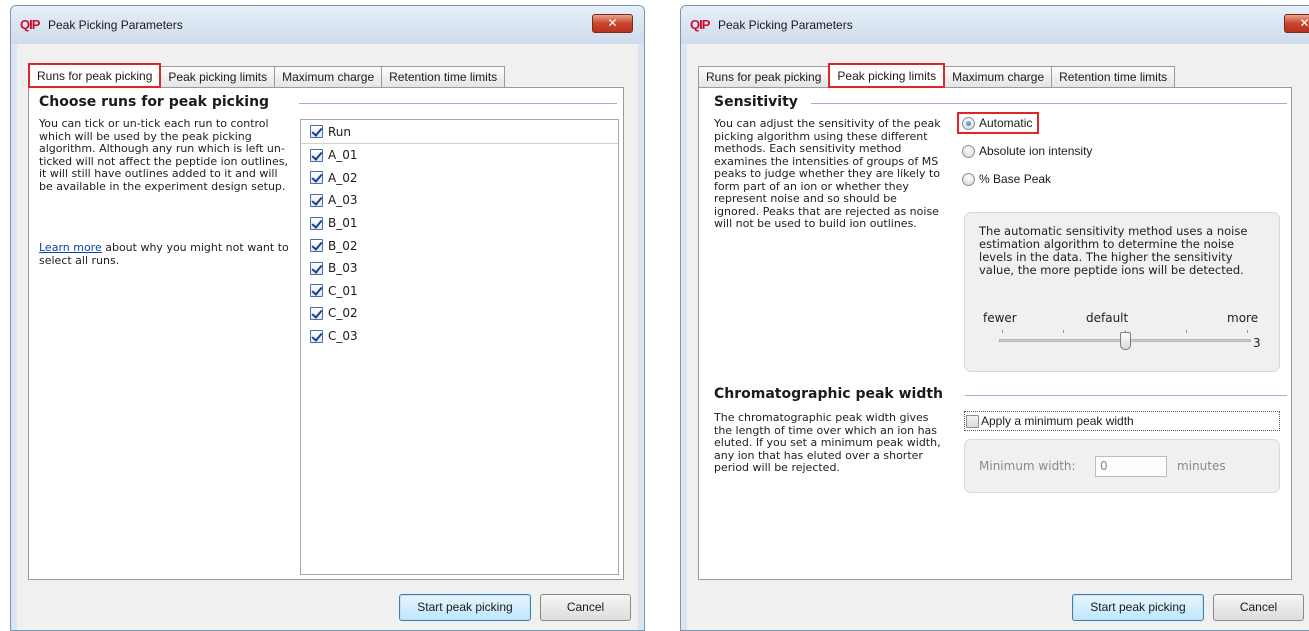 Image resolution: width=1309 pixels, height=631 pixels. I want to click on run-row: A_02, so click(459, 178).